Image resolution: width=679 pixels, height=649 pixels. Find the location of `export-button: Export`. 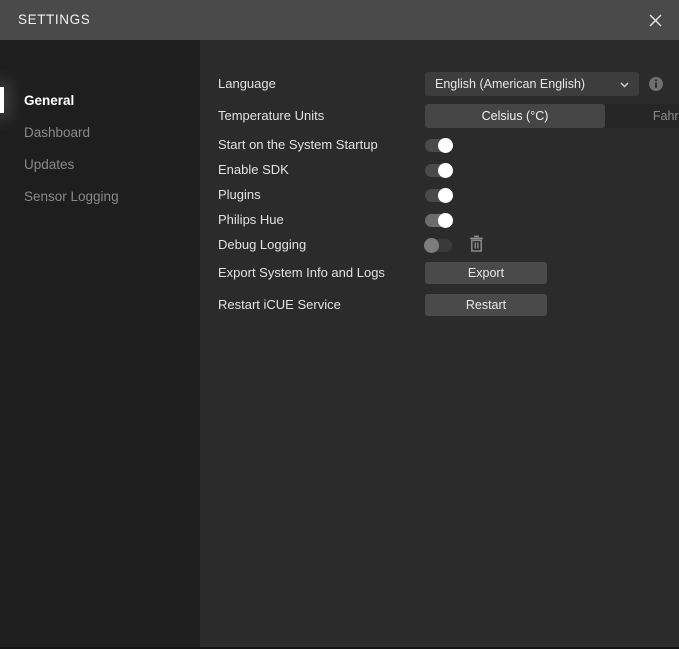

export-button: Export is located at coordinates (486, 273).